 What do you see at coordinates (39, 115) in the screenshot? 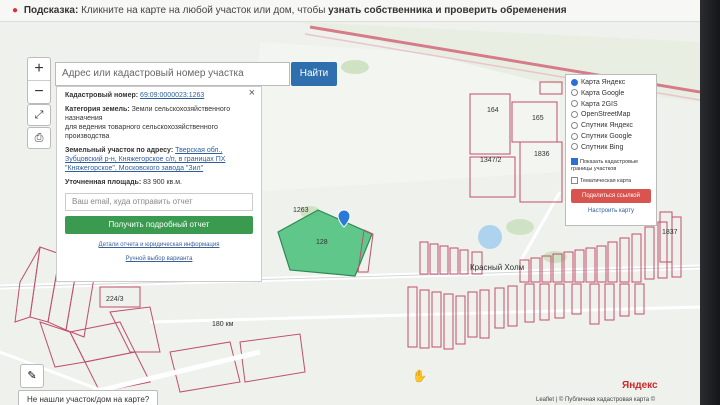
I see `measure-icon: ⤢` at bounding box center [39, 115].